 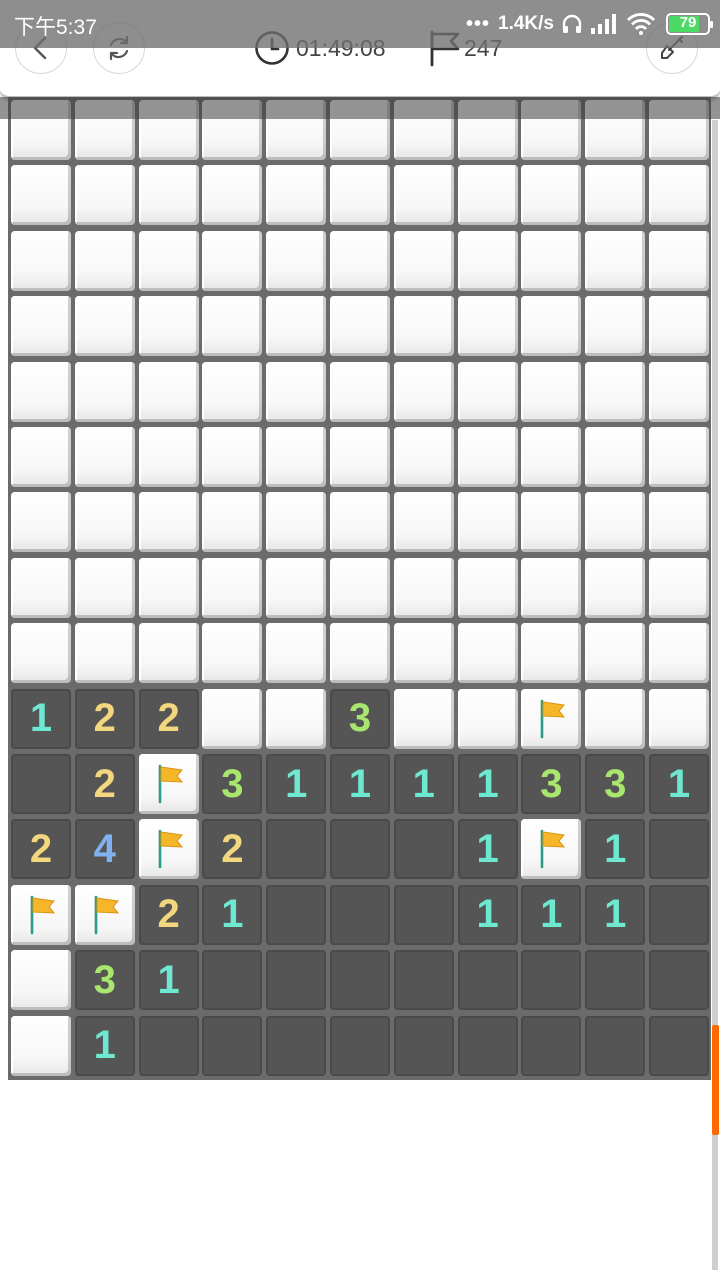 I want to click on scrollbar-thumb, so click(x=715, y=1079).